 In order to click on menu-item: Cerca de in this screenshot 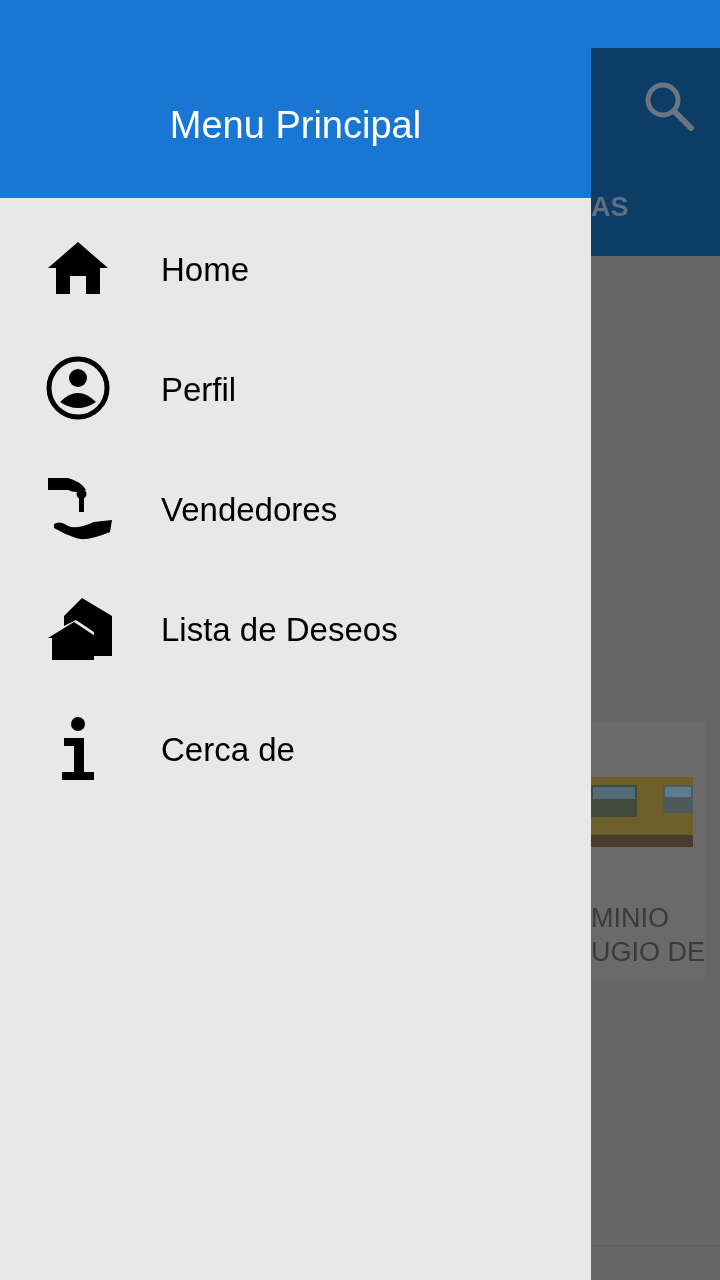, I will do `click(295, 750)`.